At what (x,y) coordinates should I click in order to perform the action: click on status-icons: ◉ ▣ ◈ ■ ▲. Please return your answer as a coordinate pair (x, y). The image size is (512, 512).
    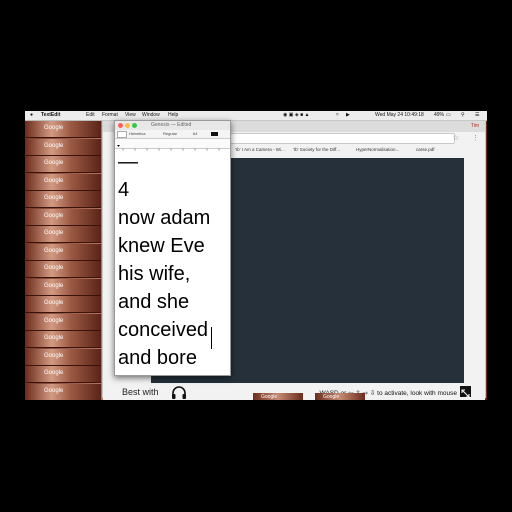
    Looking at the image, I should click on (296, 115).